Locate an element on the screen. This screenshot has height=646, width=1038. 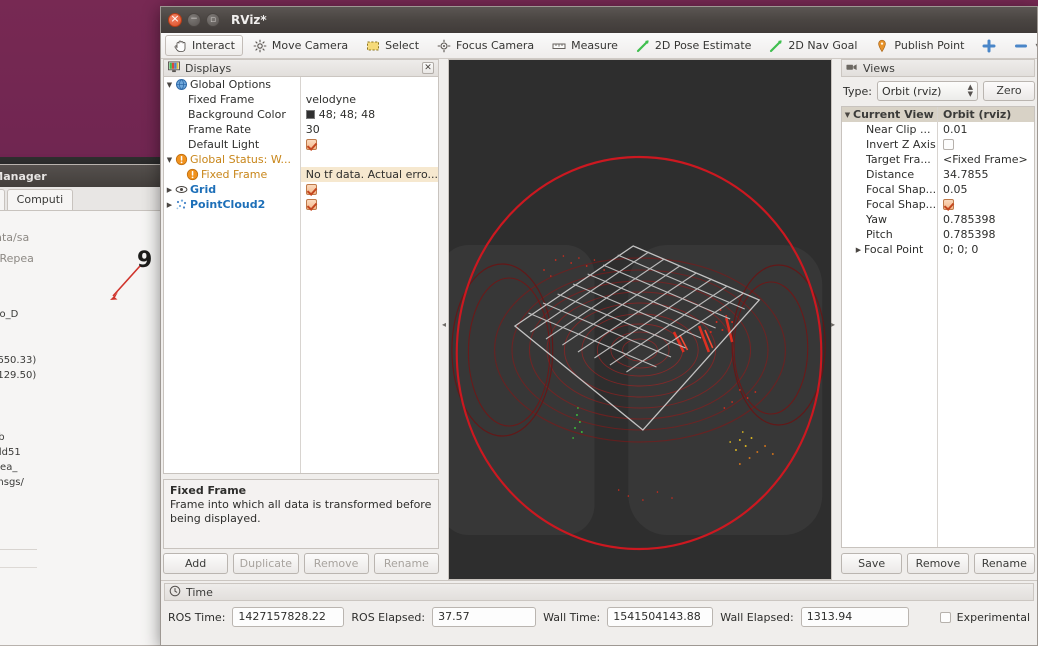
display-value-frame-rate: 30 is located at coordinates (369, 129).